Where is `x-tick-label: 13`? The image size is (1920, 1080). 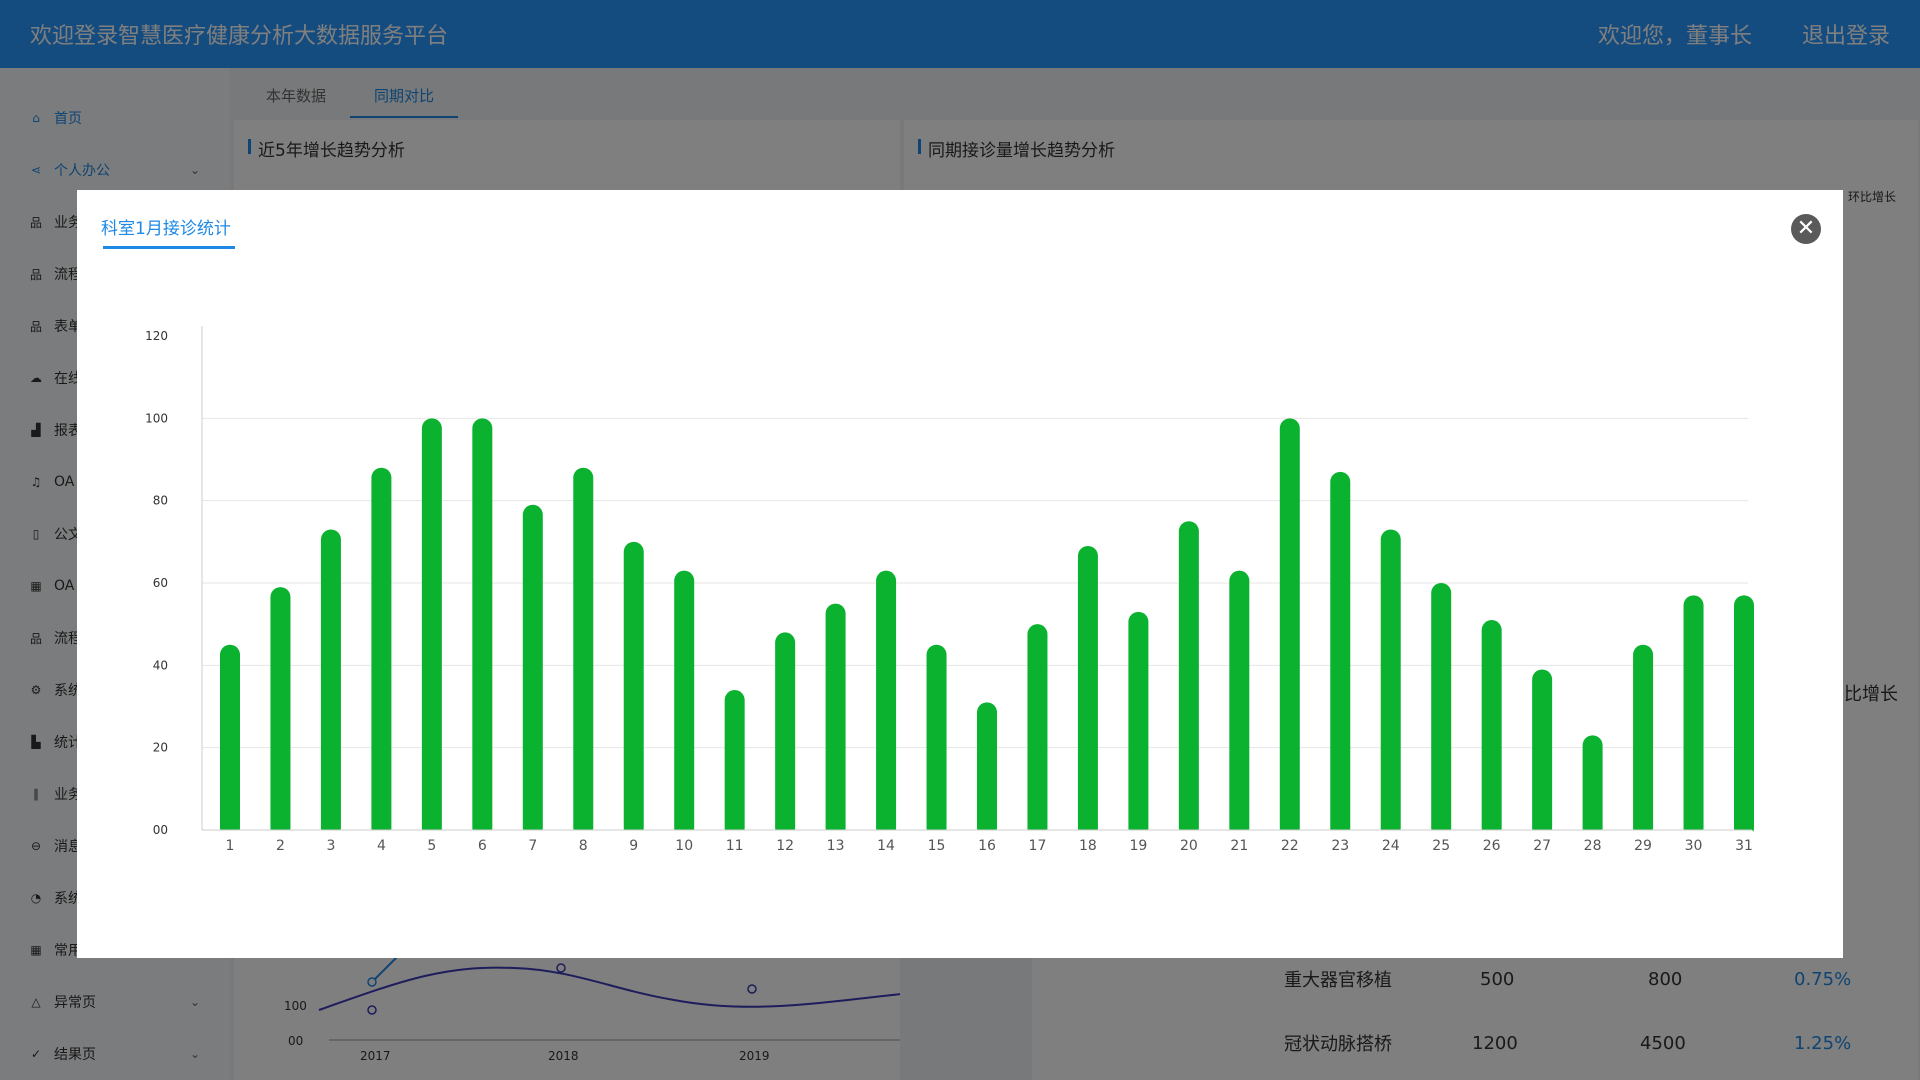
x-tick-label: 13 is located at coordinates (836, 846).